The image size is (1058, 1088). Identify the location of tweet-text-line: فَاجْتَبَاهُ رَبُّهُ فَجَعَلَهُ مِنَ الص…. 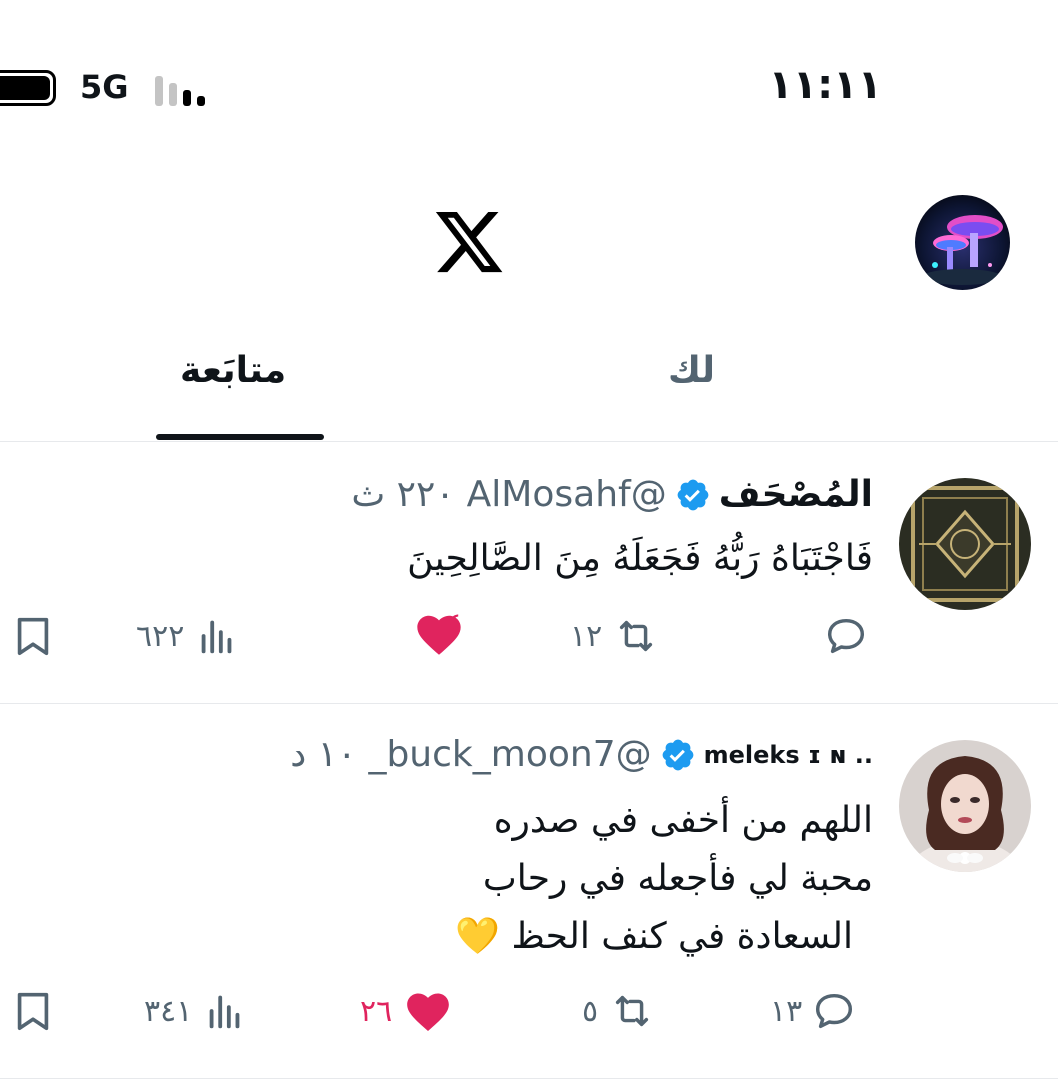
(640, 558).